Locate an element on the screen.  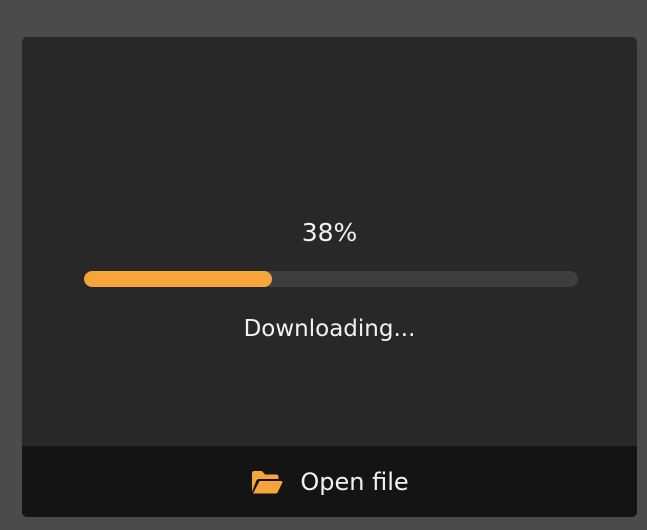
footer-bar: Open file is located at coordinates (329, 481).